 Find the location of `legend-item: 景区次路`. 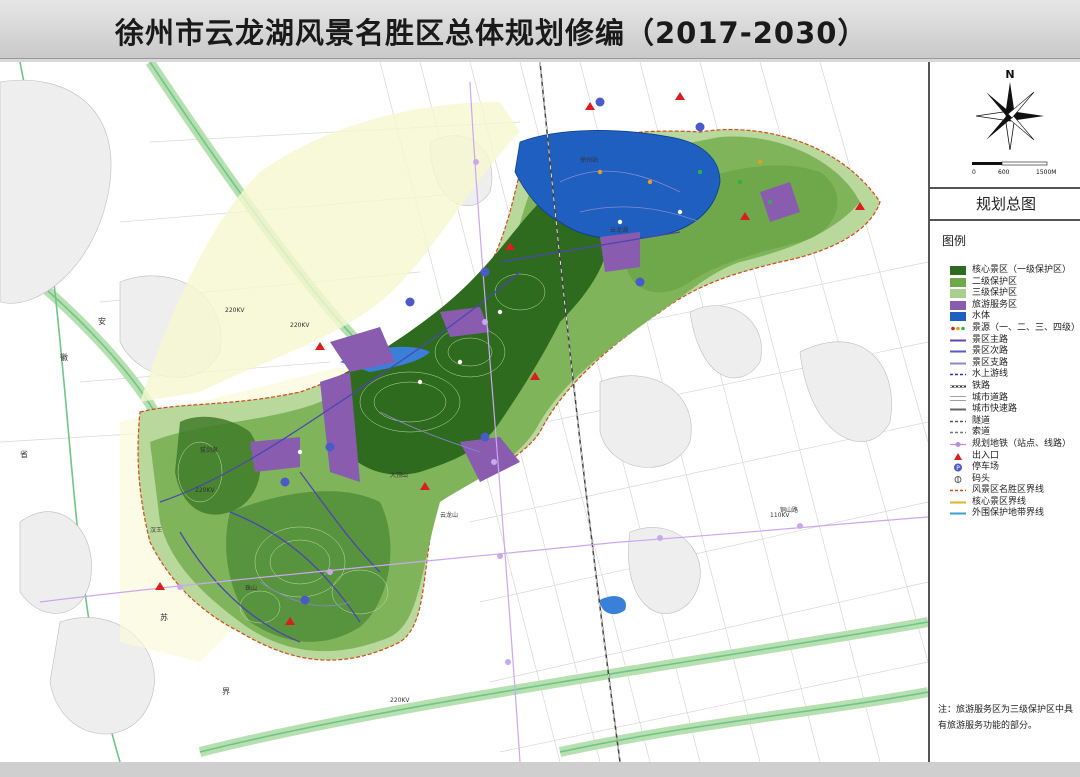

legend-item: 景区次路 is located at coordinates (1013, 352).